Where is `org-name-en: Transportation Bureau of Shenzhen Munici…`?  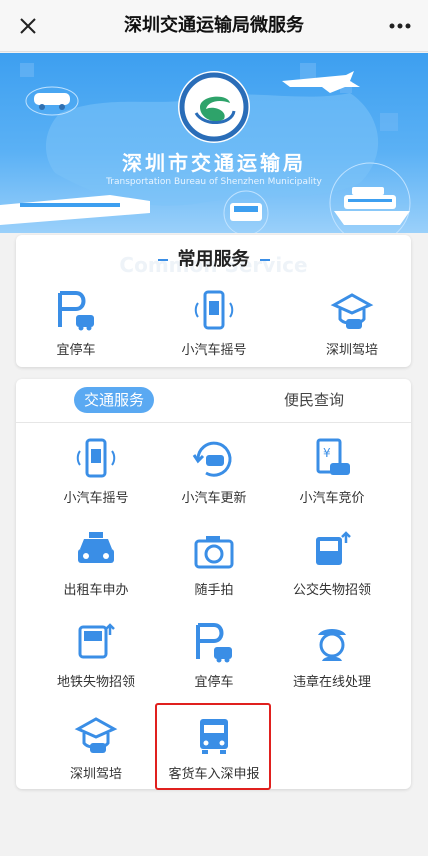 org-name-en: Transportation Bureau of Shenzhen Munici… is located at coordinates (214, 182).